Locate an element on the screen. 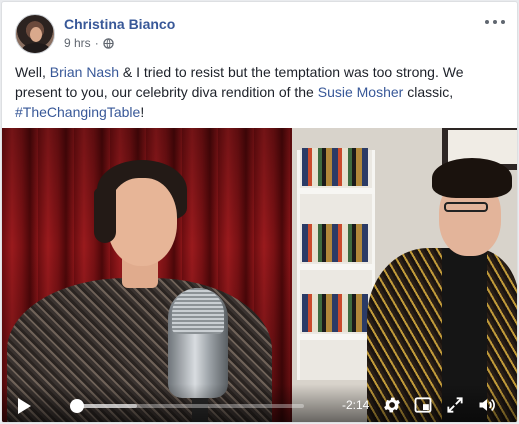 Image resolution: width=519 pixels, height=424 pixels. post-text-part: Well, is located at coordinates (32, 72).